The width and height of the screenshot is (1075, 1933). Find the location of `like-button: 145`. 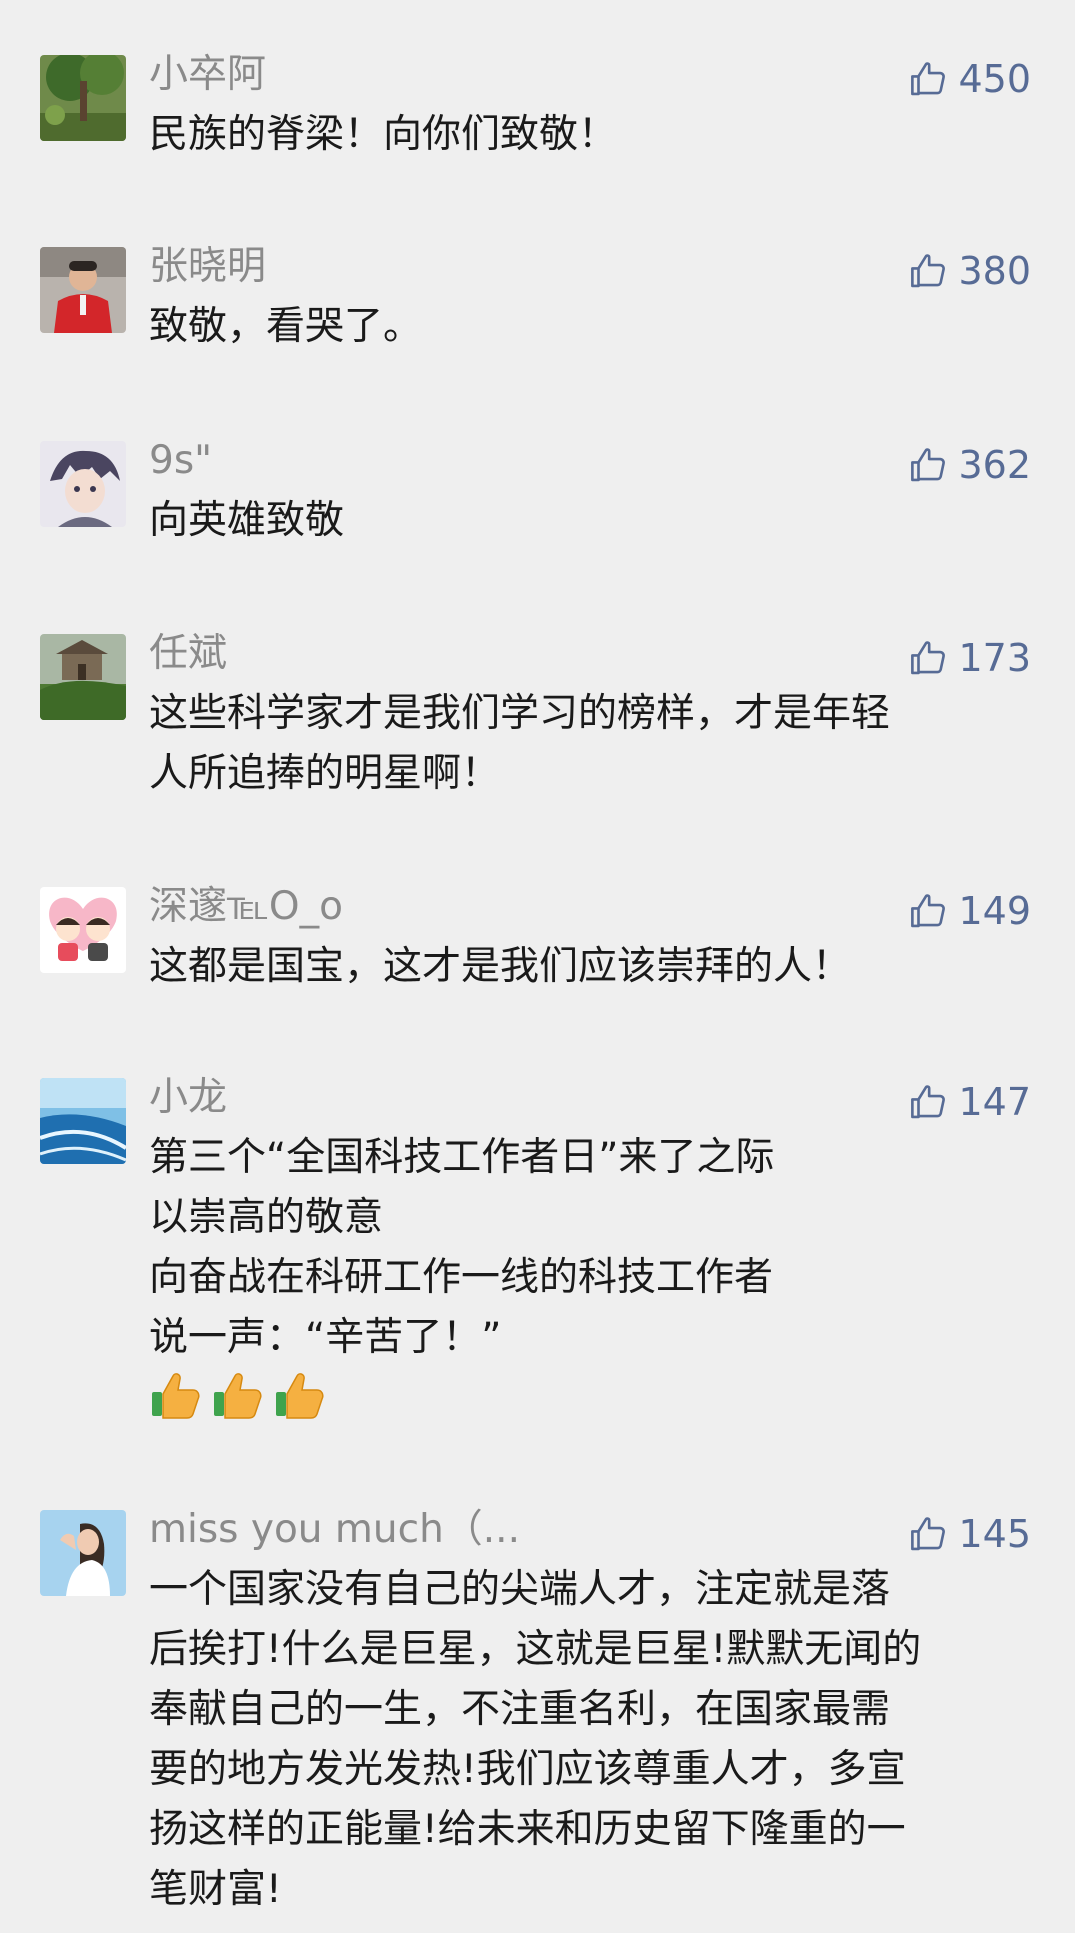

like-button: 145 is located at coordinates (969, 1534).